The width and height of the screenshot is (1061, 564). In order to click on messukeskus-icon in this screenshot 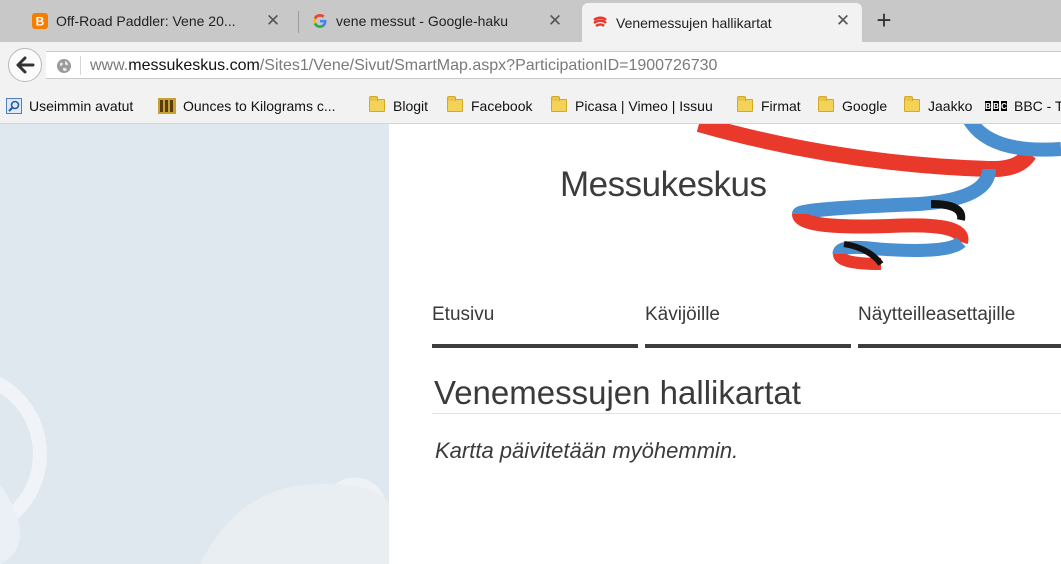, I will do `click(600, 21)`.